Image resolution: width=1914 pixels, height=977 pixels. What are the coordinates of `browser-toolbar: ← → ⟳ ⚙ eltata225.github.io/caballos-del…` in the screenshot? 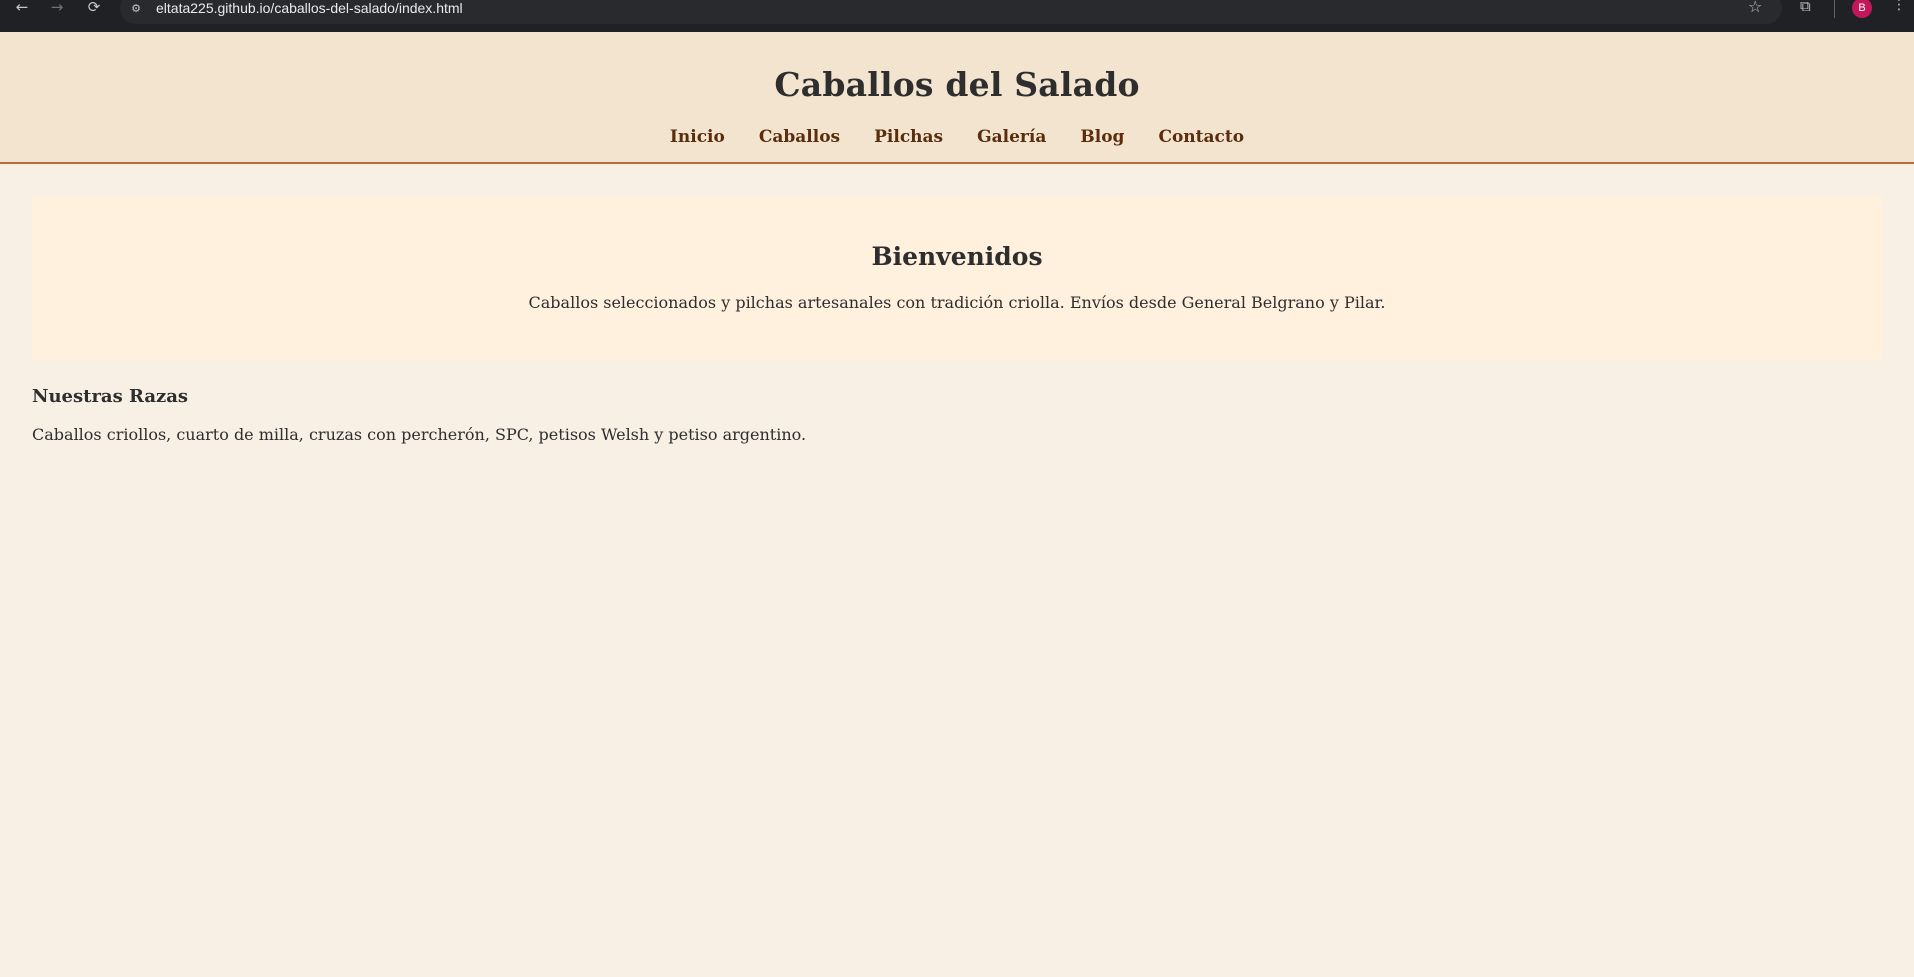 It's located at (957, 16).